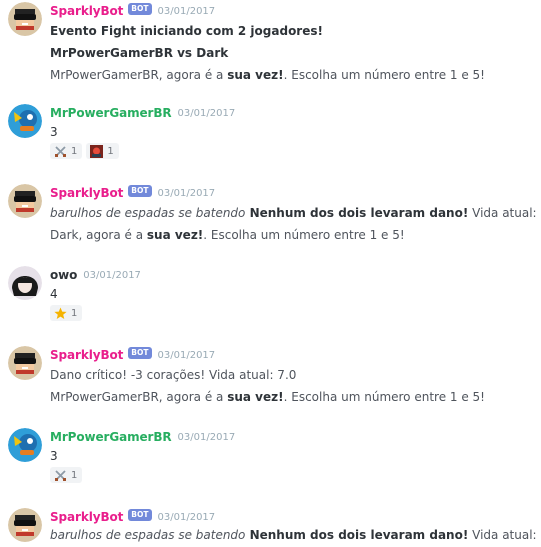 This screenshot has height=547, width=541. What do you see at coordinates (186, 31) in the screenshot?
I see `message-line: Evento Fight iniciando com 2 jogadores!` at bounding box center [186, 31].